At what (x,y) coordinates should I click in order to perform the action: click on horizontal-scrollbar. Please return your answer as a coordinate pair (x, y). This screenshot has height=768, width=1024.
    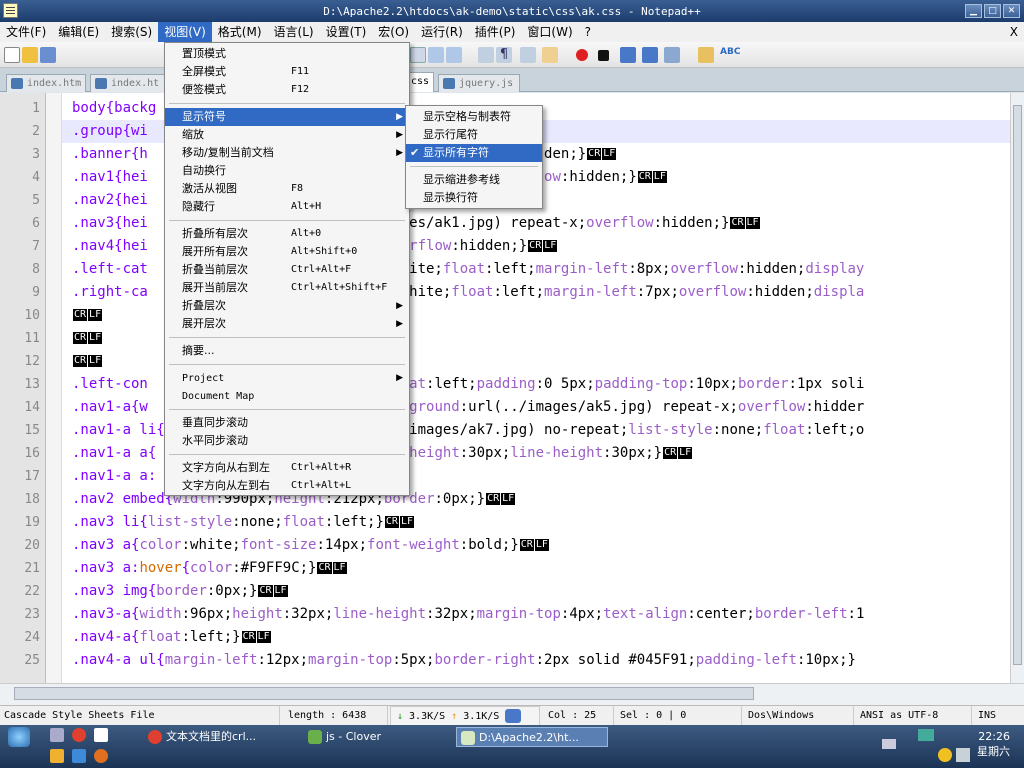
    Looking at the image, I should click on (512, 694).